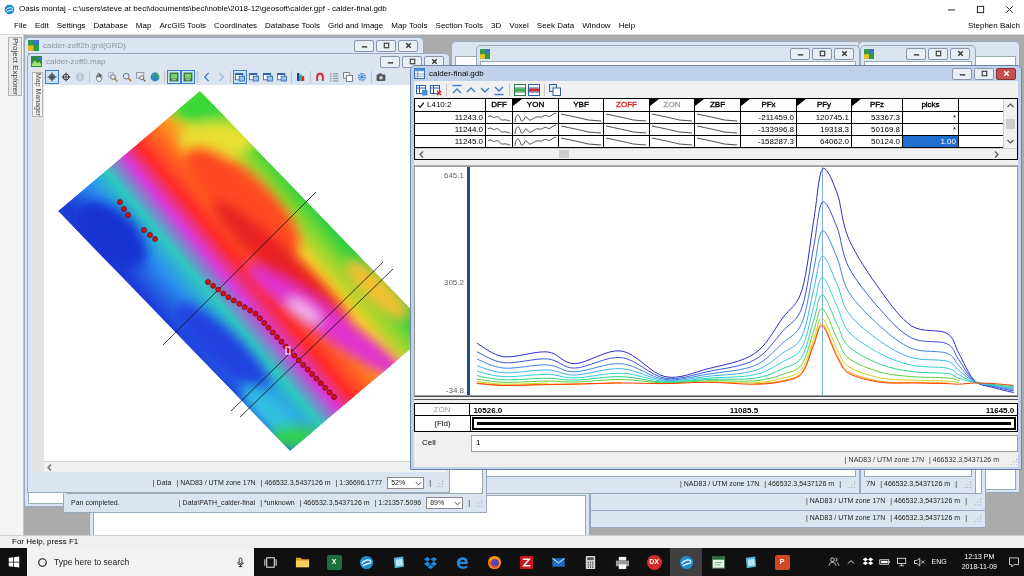  Describe the element at coordinates (450, 117) in the screenshot. I see `row-header: 11243.0` at that location.